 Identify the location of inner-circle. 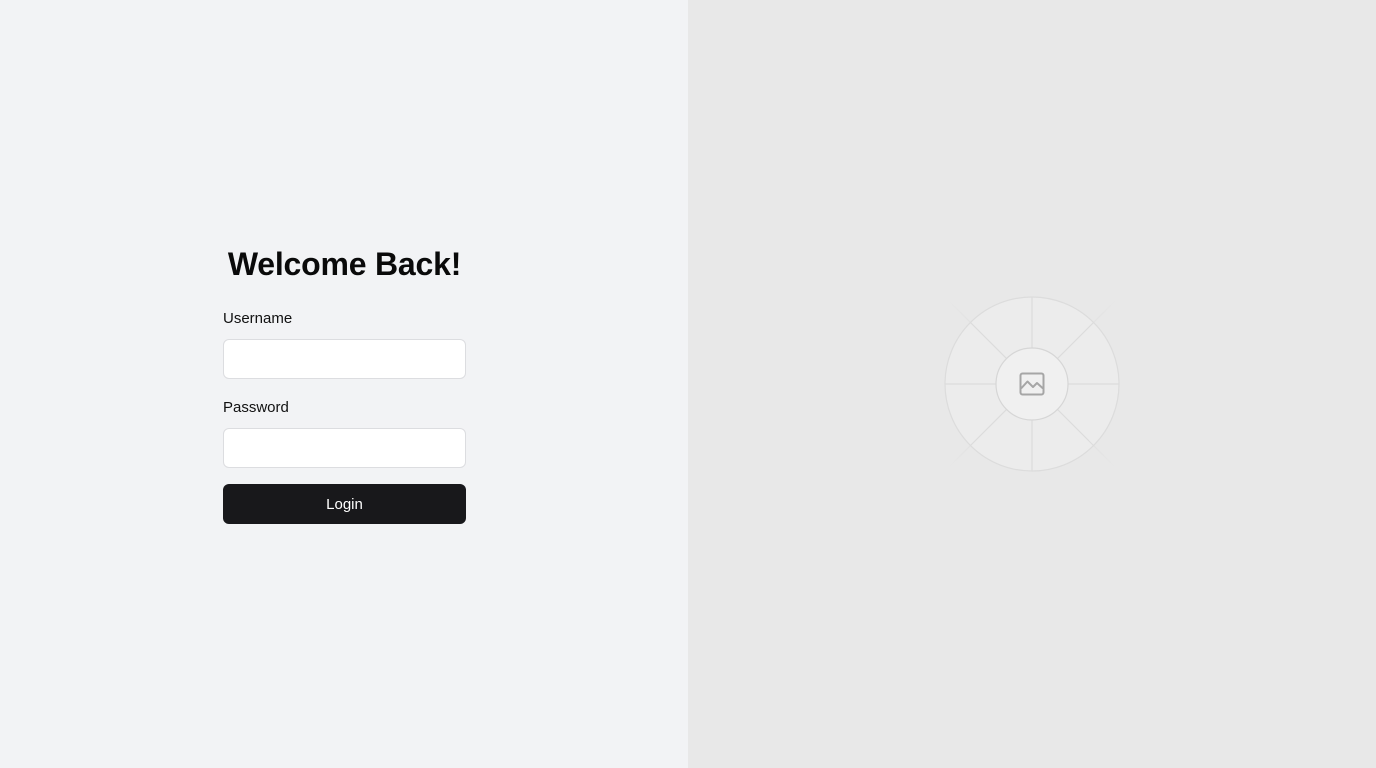
(1032, 384).